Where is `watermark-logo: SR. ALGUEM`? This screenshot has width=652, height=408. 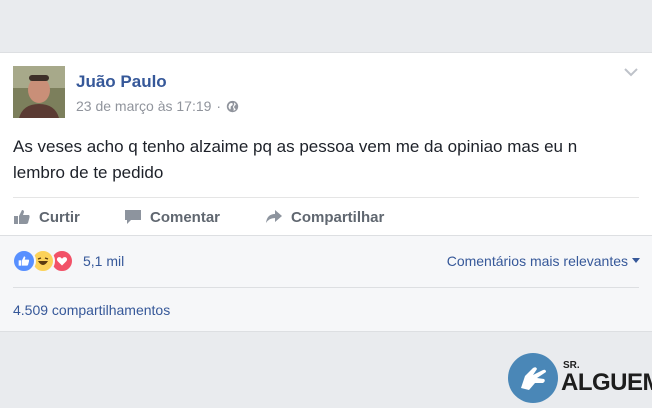
watermark-logo: SR. ALGUEM is located at coordinates (580, 378).